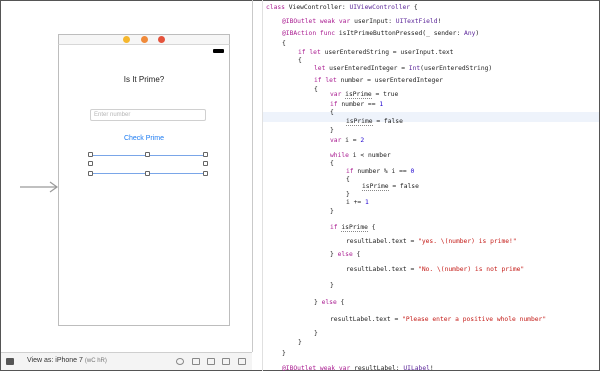  What do you see at coordinates (144, 39) in the screenshot?
I see `first-responder-icon` at bounding box center [144, 39].